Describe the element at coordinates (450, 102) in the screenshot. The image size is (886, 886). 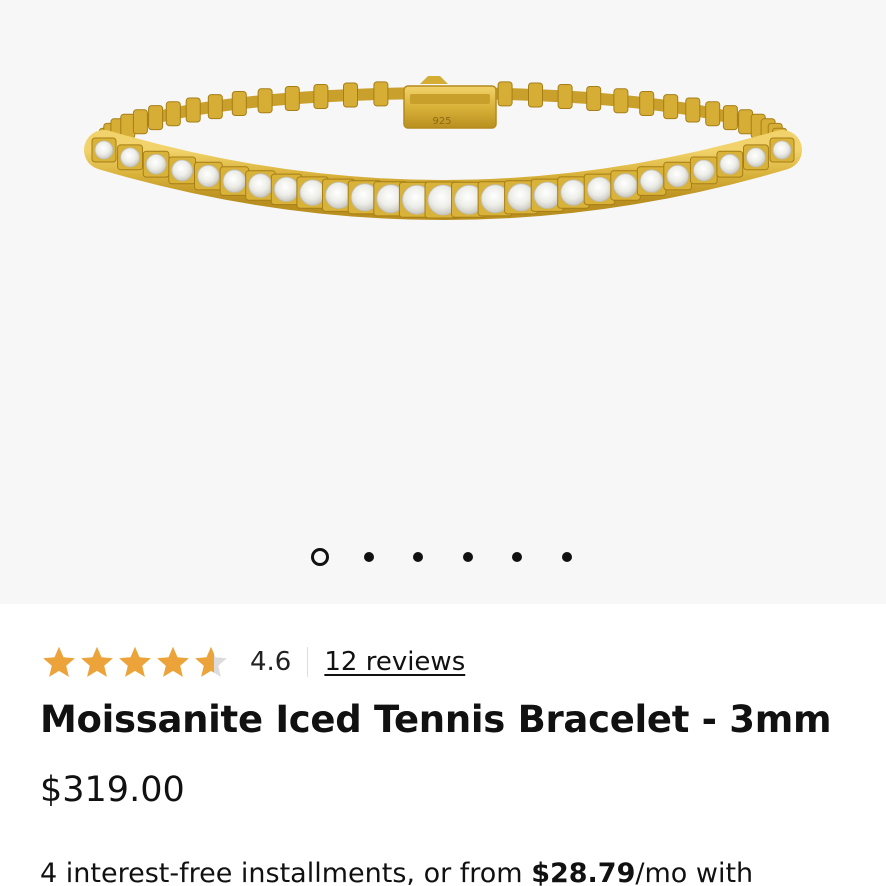
I see `clasp: 925` at that location.